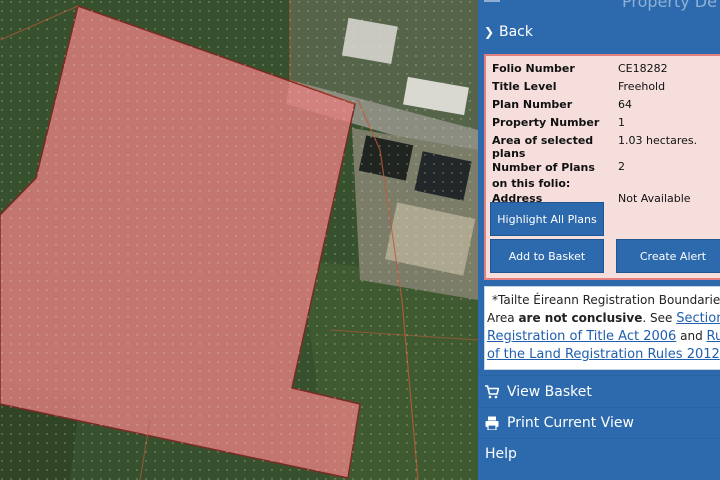  I want to click on help-label: Help, so click(501, 454).